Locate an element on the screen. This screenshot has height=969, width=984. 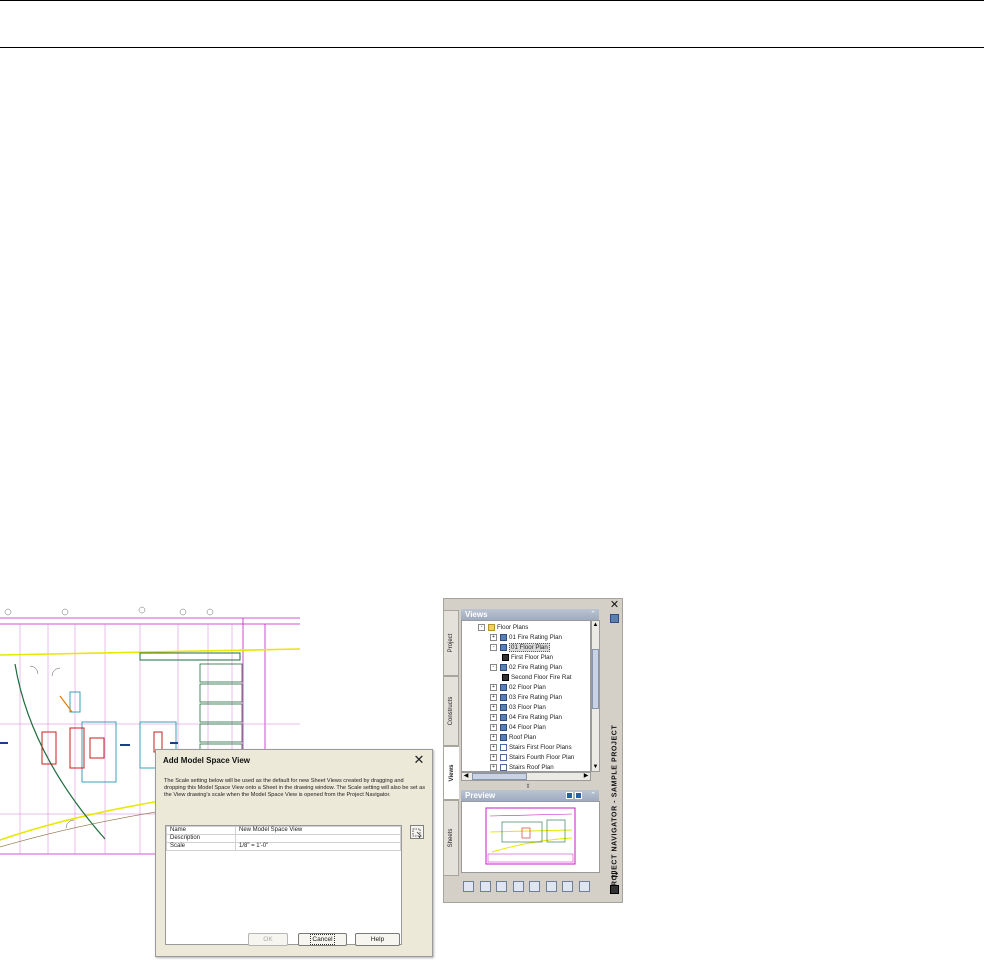
new-view-icon is located at coordinates (485, 886).